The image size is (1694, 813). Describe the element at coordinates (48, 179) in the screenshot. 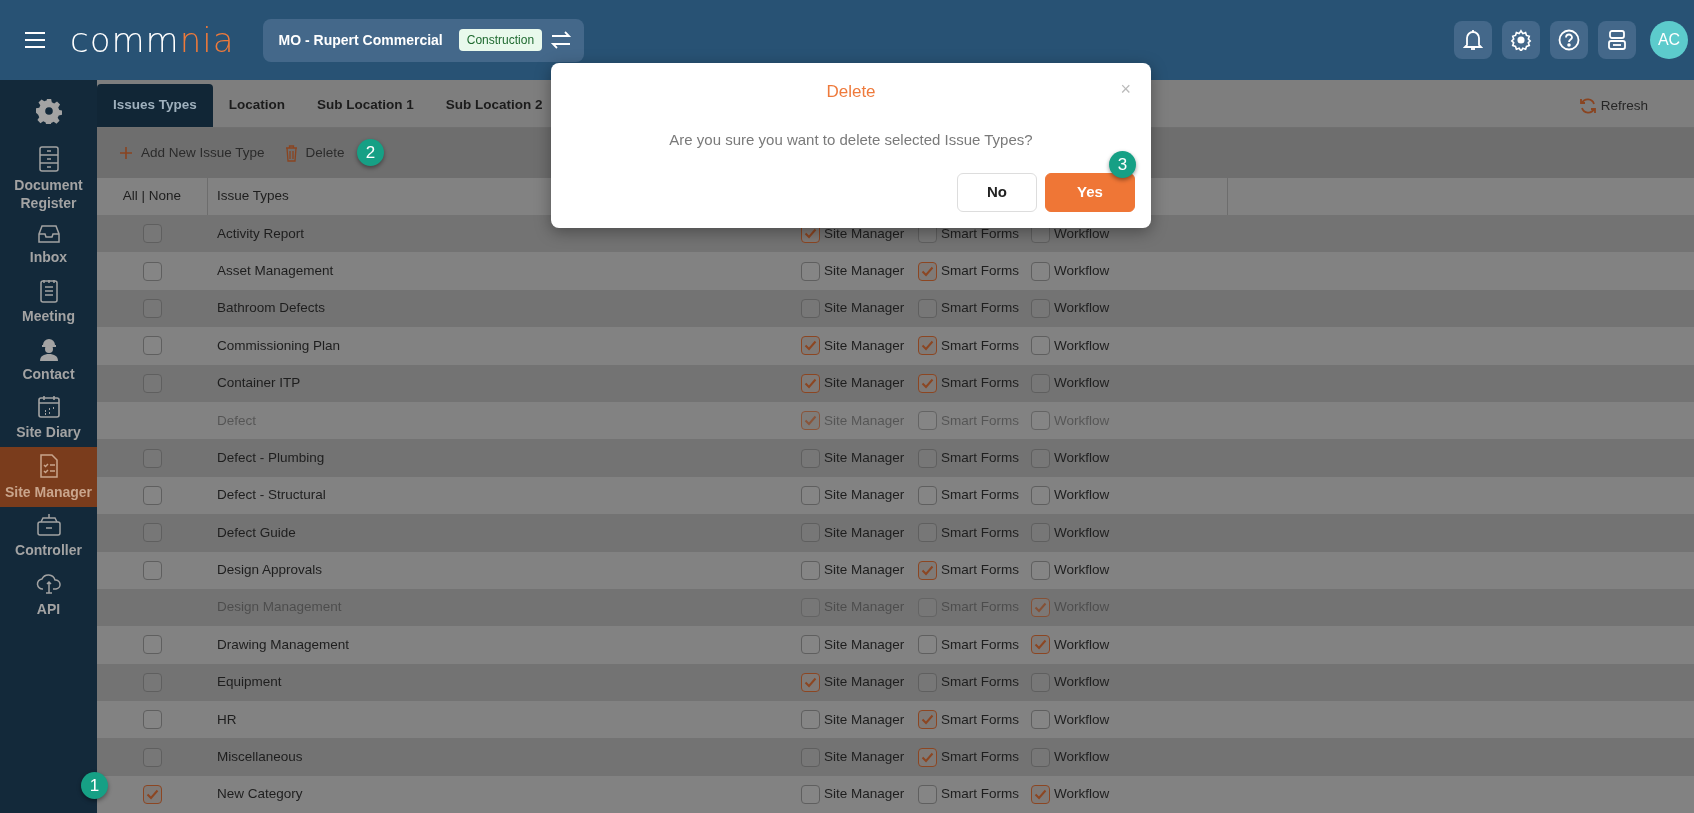

I see `sidebar-item: Document Register` at that location.